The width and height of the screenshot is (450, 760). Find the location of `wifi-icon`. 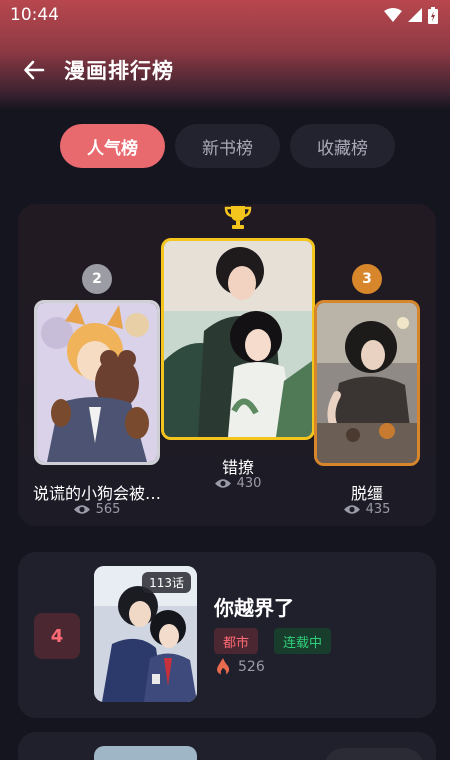

wifi-icon is located at coordinates (393, 15).